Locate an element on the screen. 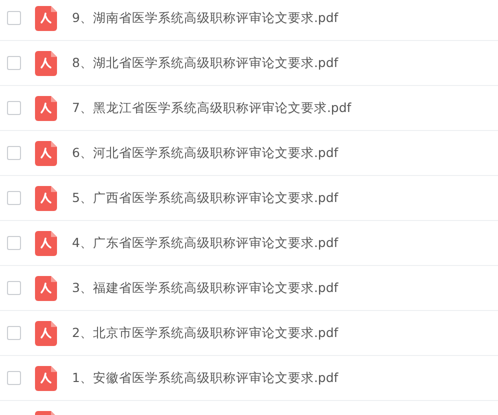 The image size is (498, 415). file-name: 6、河北省医学系统高级职称评审论文要求.pdf is located at coordinates (205, 153).